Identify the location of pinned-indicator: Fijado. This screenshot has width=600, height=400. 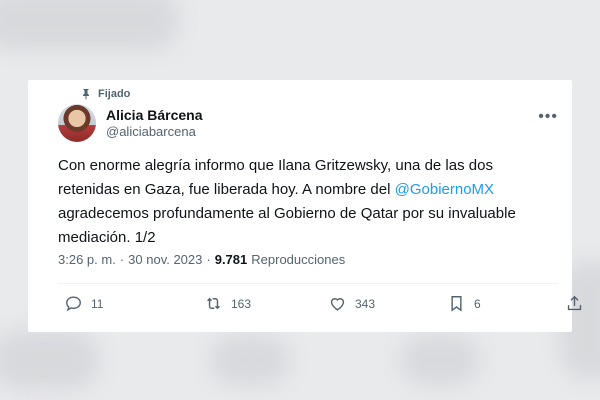
(105, 94).